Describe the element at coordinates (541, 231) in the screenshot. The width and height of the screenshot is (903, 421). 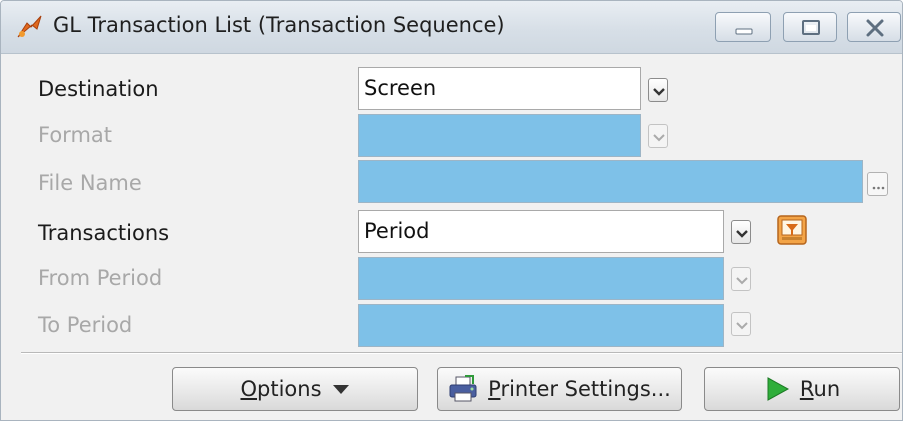
I see `transactions-select: Period` at that location.